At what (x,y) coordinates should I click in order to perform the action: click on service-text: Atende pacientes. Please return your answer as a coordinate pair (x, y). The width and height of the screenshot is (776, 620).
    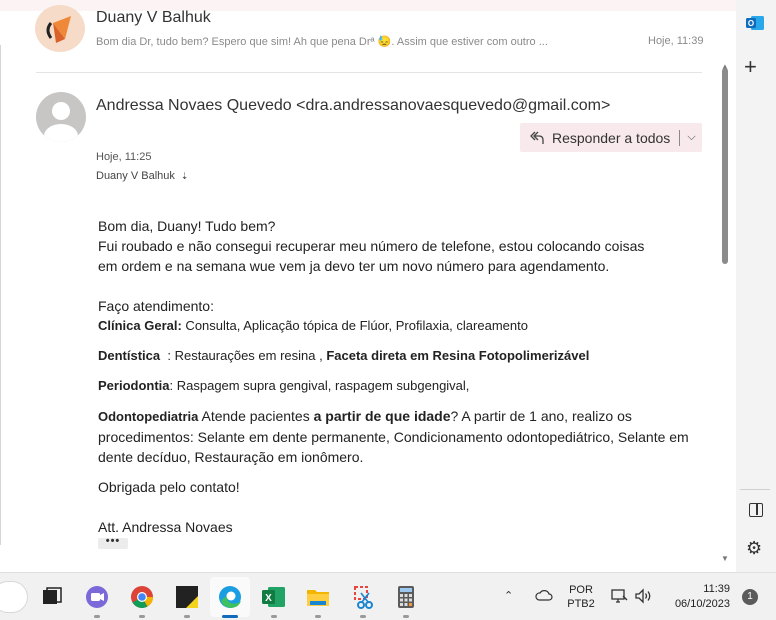
    Looking at the image, I should click on (256, 416).